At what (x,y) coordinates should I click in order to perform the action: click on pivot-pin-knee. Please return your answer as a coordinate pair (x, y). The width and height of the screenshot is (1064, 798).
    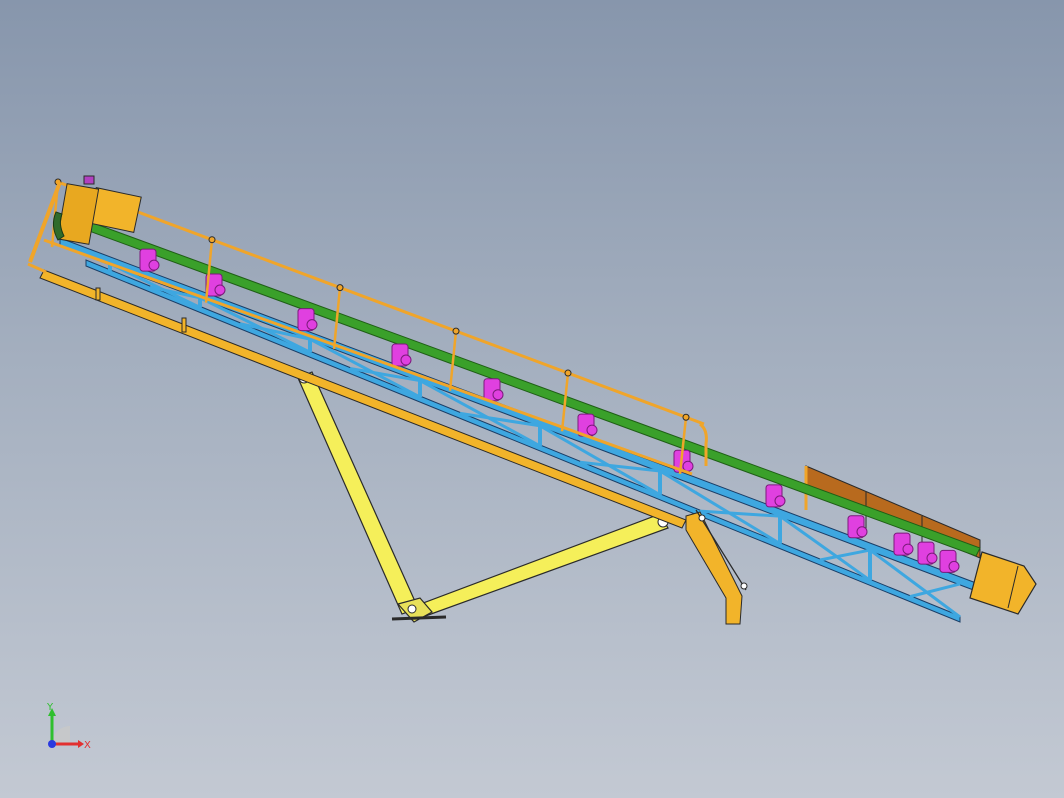
    Looking at the image, I should click on (412, 609).